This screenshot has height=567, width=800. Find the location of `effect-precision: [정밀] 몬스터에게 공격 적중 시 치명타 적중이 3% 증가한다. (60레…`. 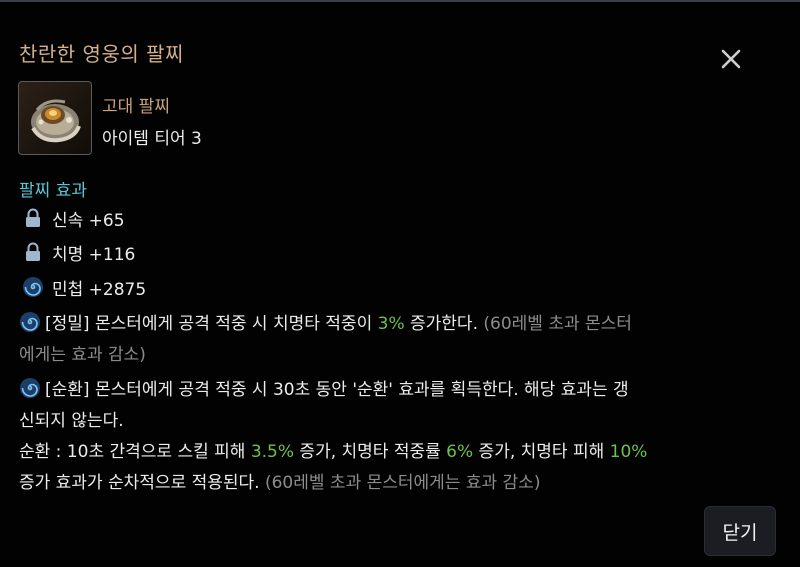

effect-precision: [정밀] 몬스터에게 공격 적중 시 치명타 적중이 3% 증가한다. (60레… is located at coordinates (400, 340).